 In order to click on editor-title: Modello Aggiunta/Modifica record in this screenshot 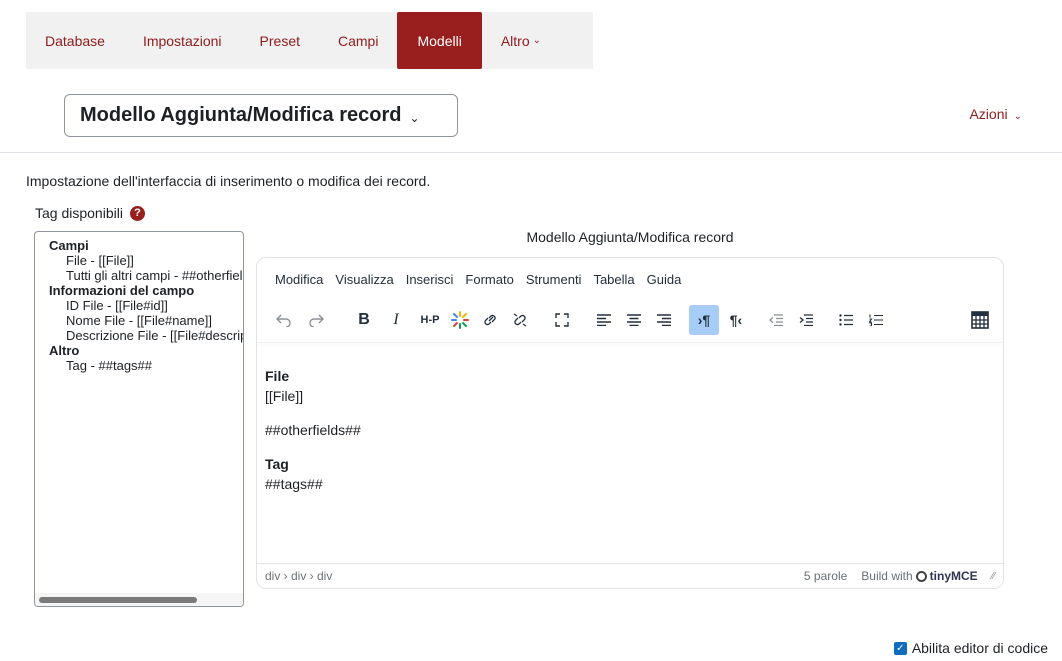, I will do `click(630, 237)`.